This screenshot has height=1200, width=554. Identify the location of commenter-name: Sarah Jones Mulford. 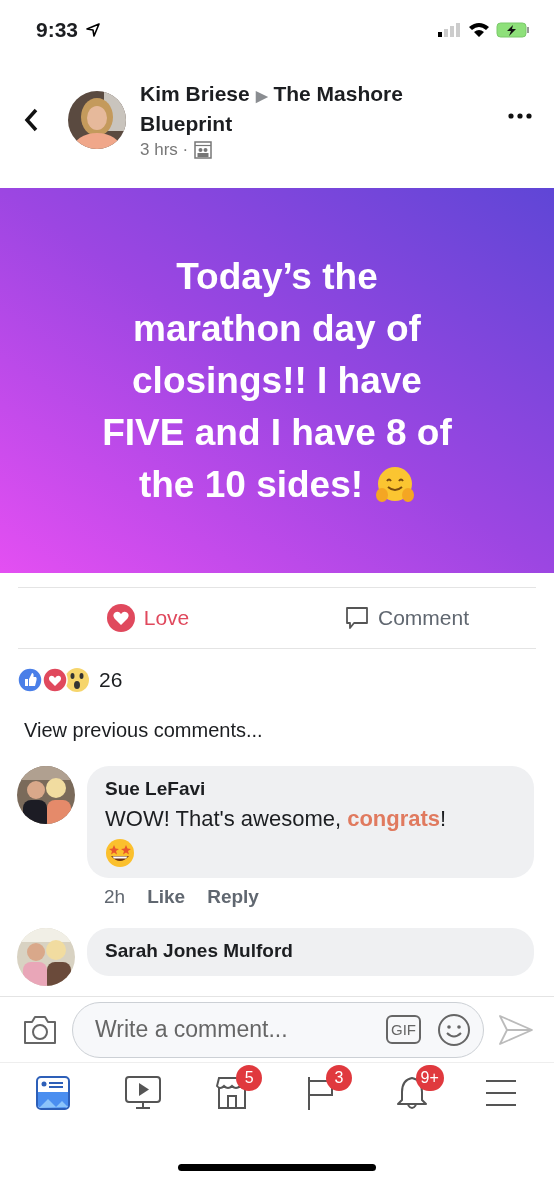
(310, 951).